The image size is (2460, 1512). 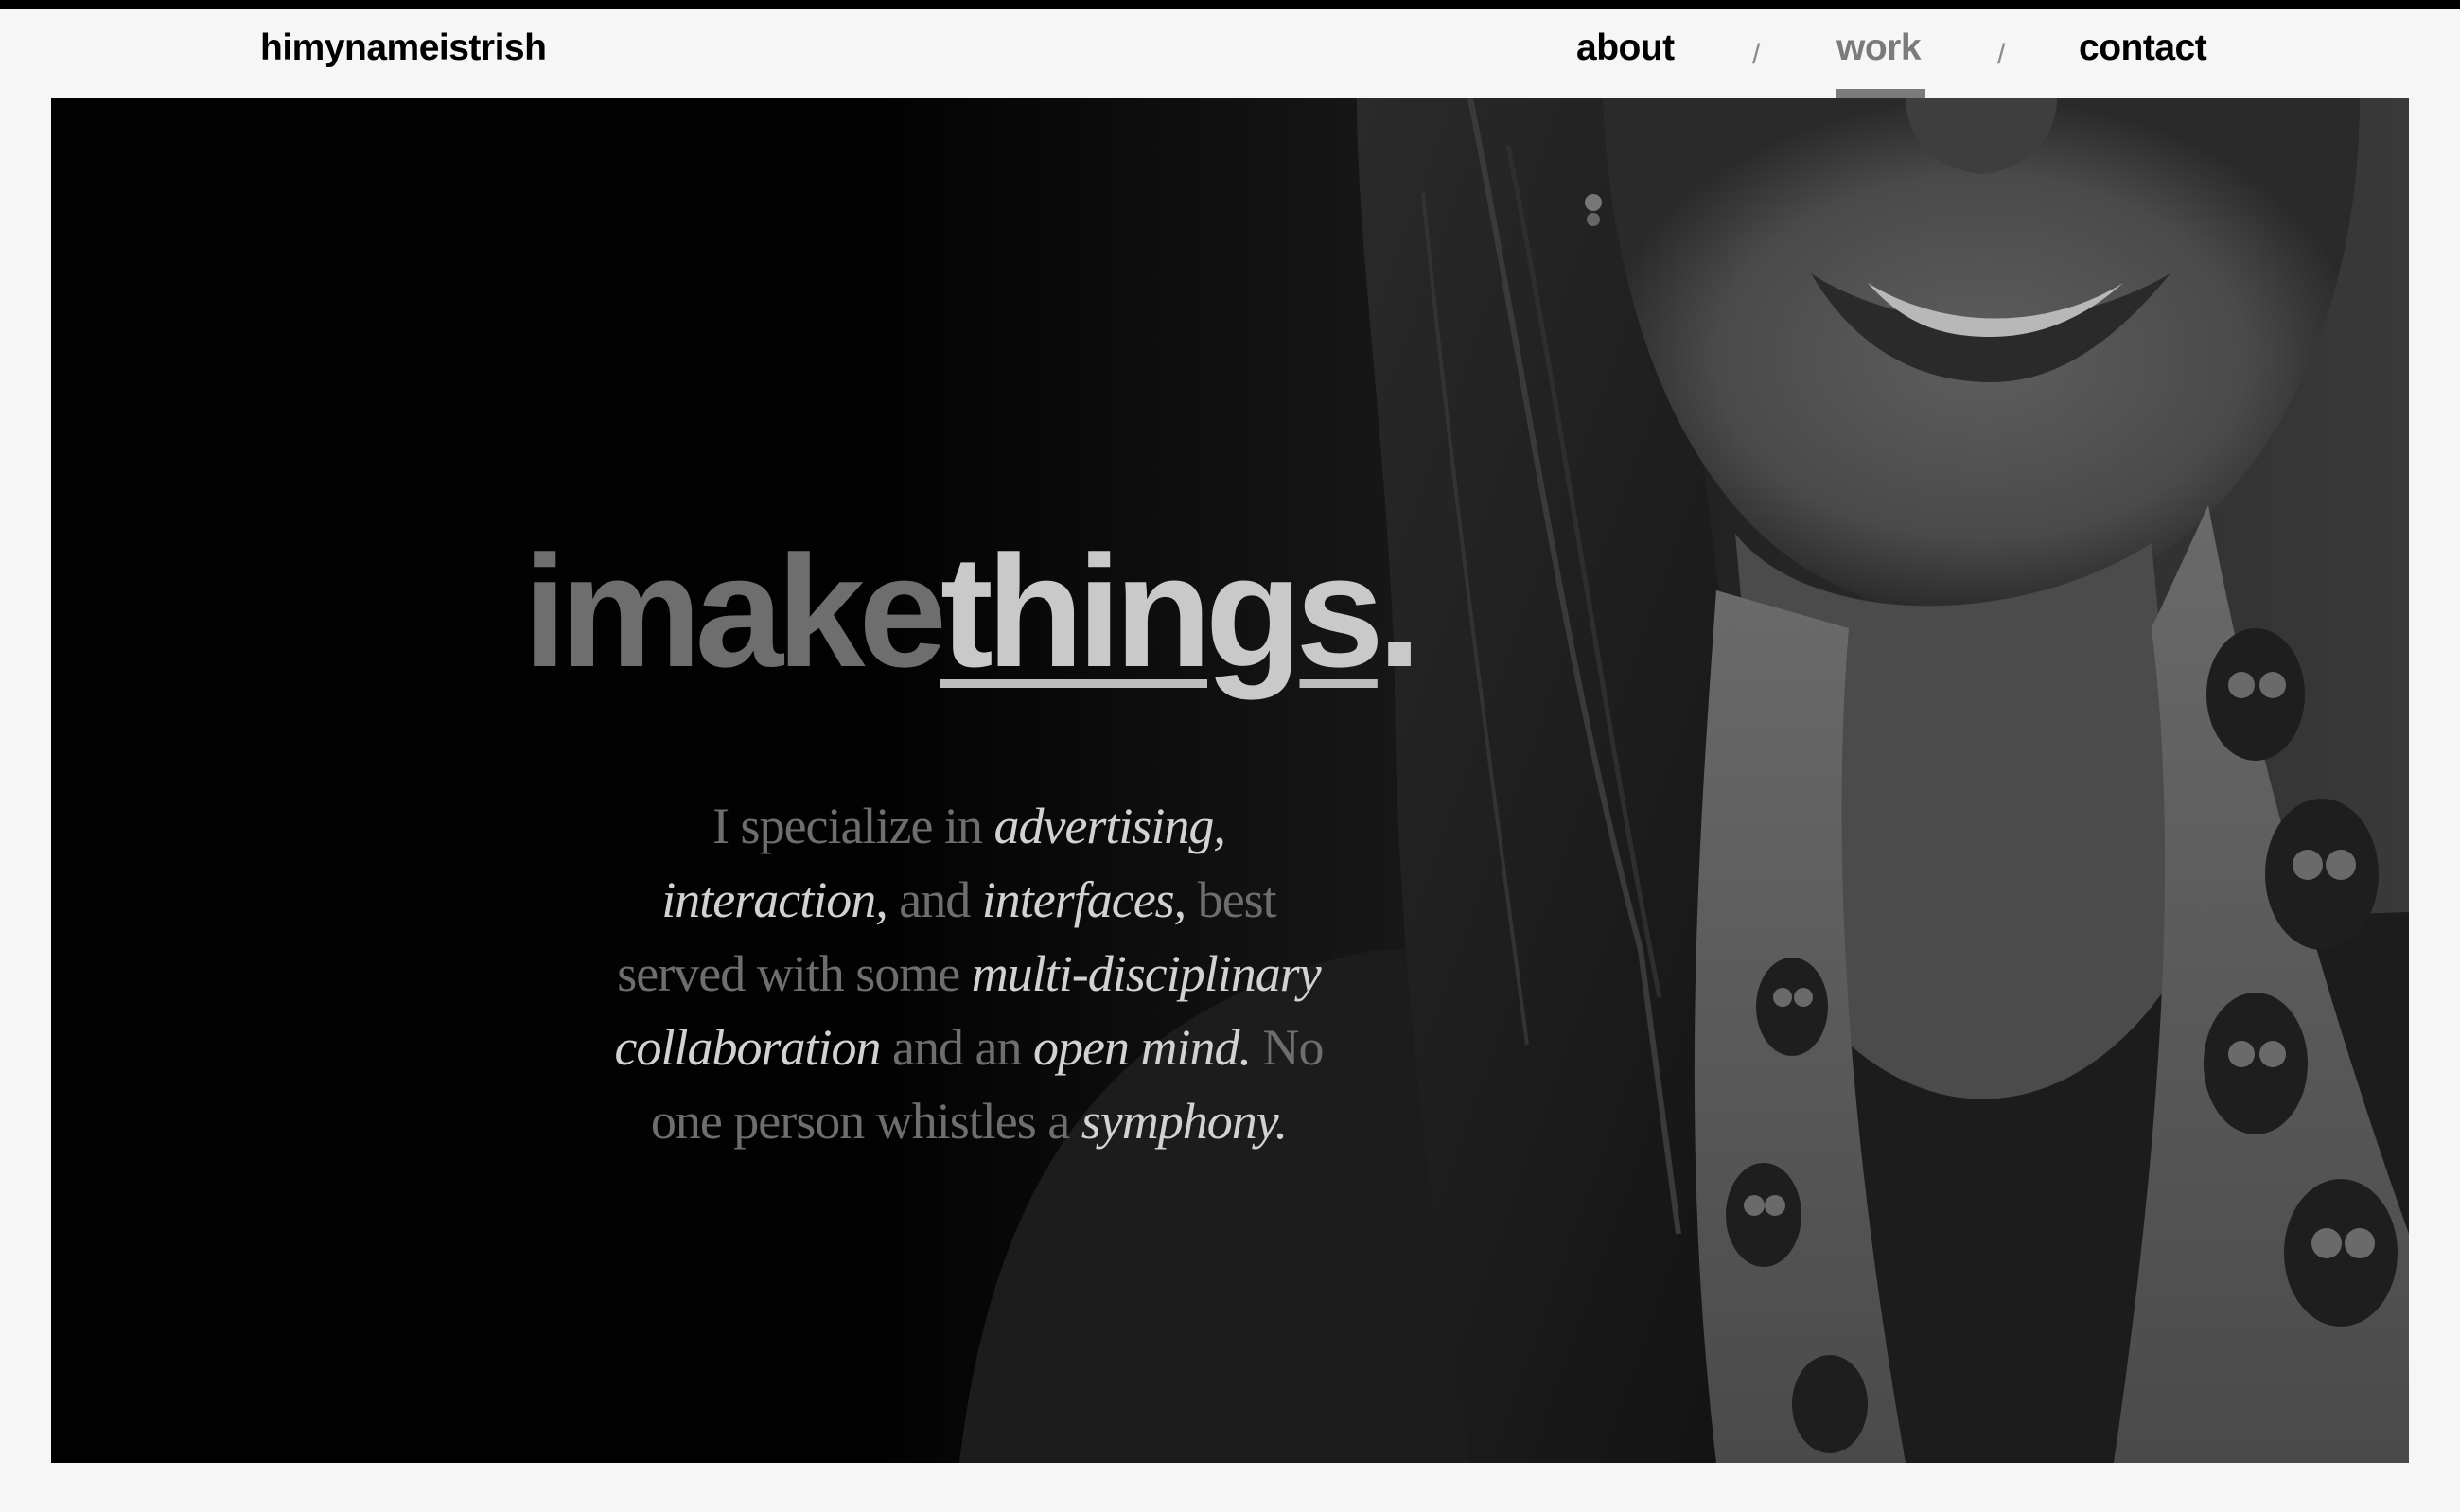 I want to click on headline-emphasis: things, so click(x=1162, y=610).